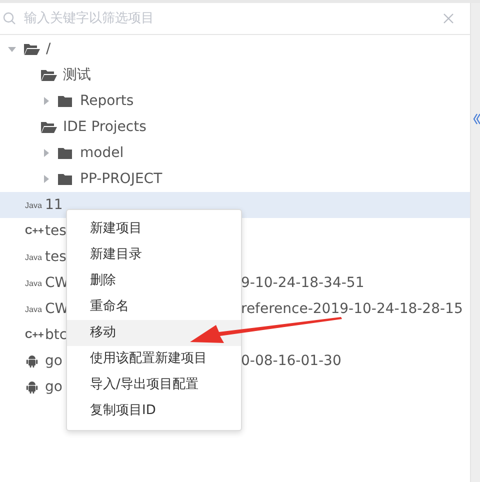  I want to click on item-label: PP-PROJECT, so click(121, 179).